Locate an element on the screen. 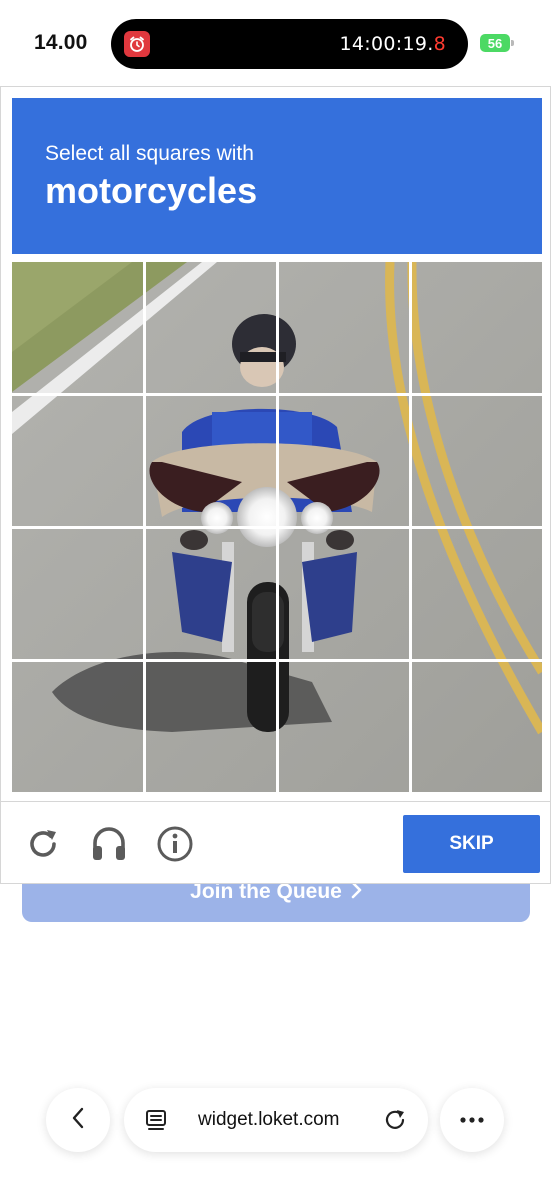 Image resolution: width=552 pixels, height=1200 pixels. timer-fraction: 8 is located at coordinates (439, 44).